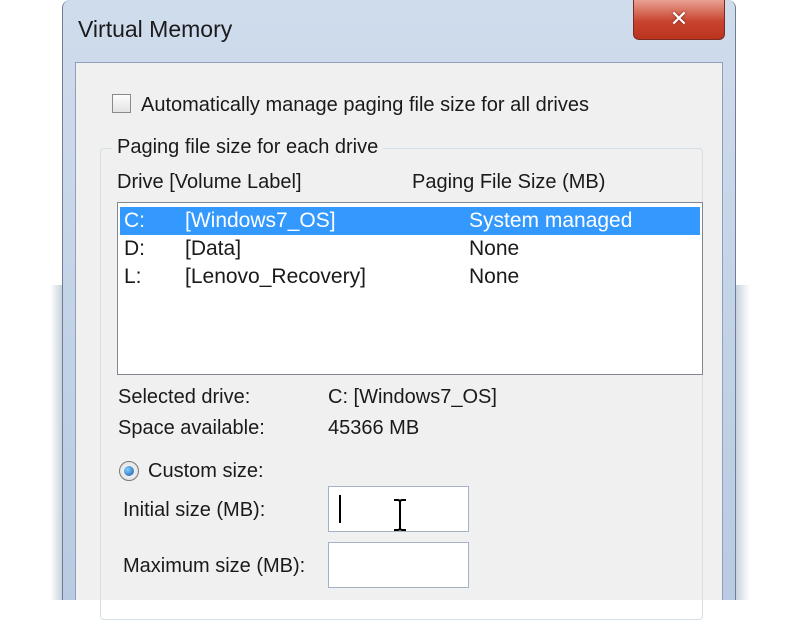 The height and width of the screenshot is (620, 800). What do you see at coordinates (214, 566) in the screenshot?
I see `maximum-size-label: Maximum size (MB):` at bounding box center [214, 566].